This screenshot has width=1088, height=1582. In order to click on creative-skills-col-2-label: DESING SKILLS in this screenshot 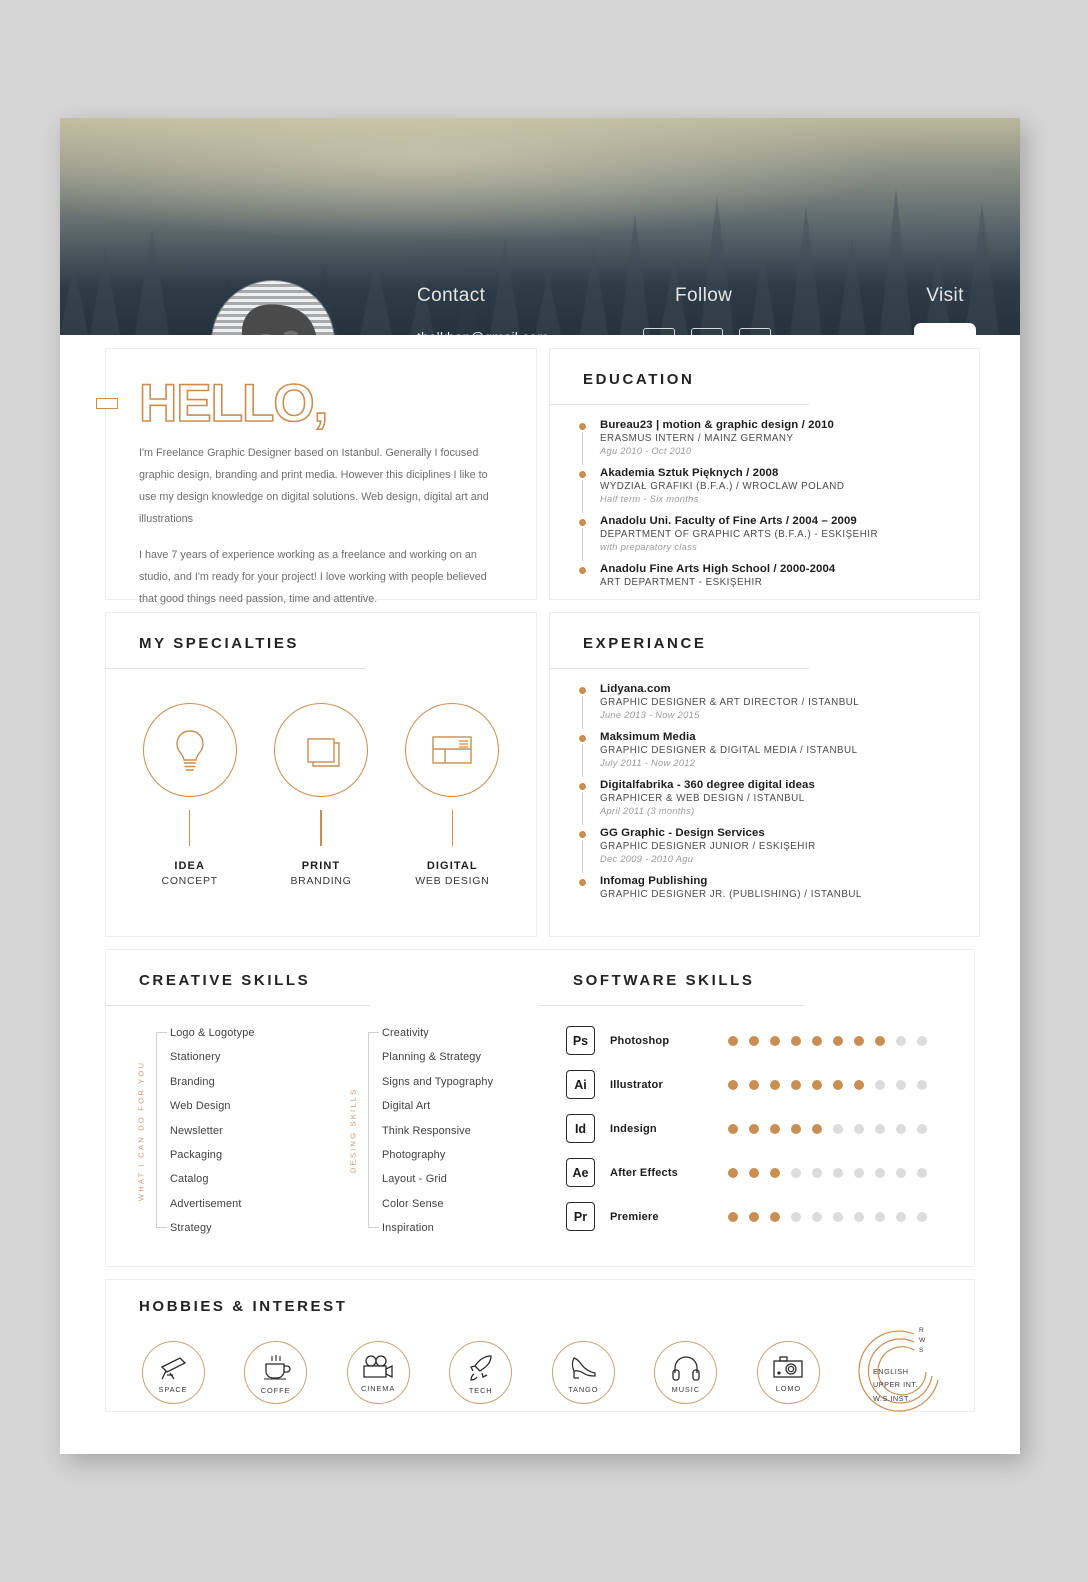, I will do `click(353, 1130)`.